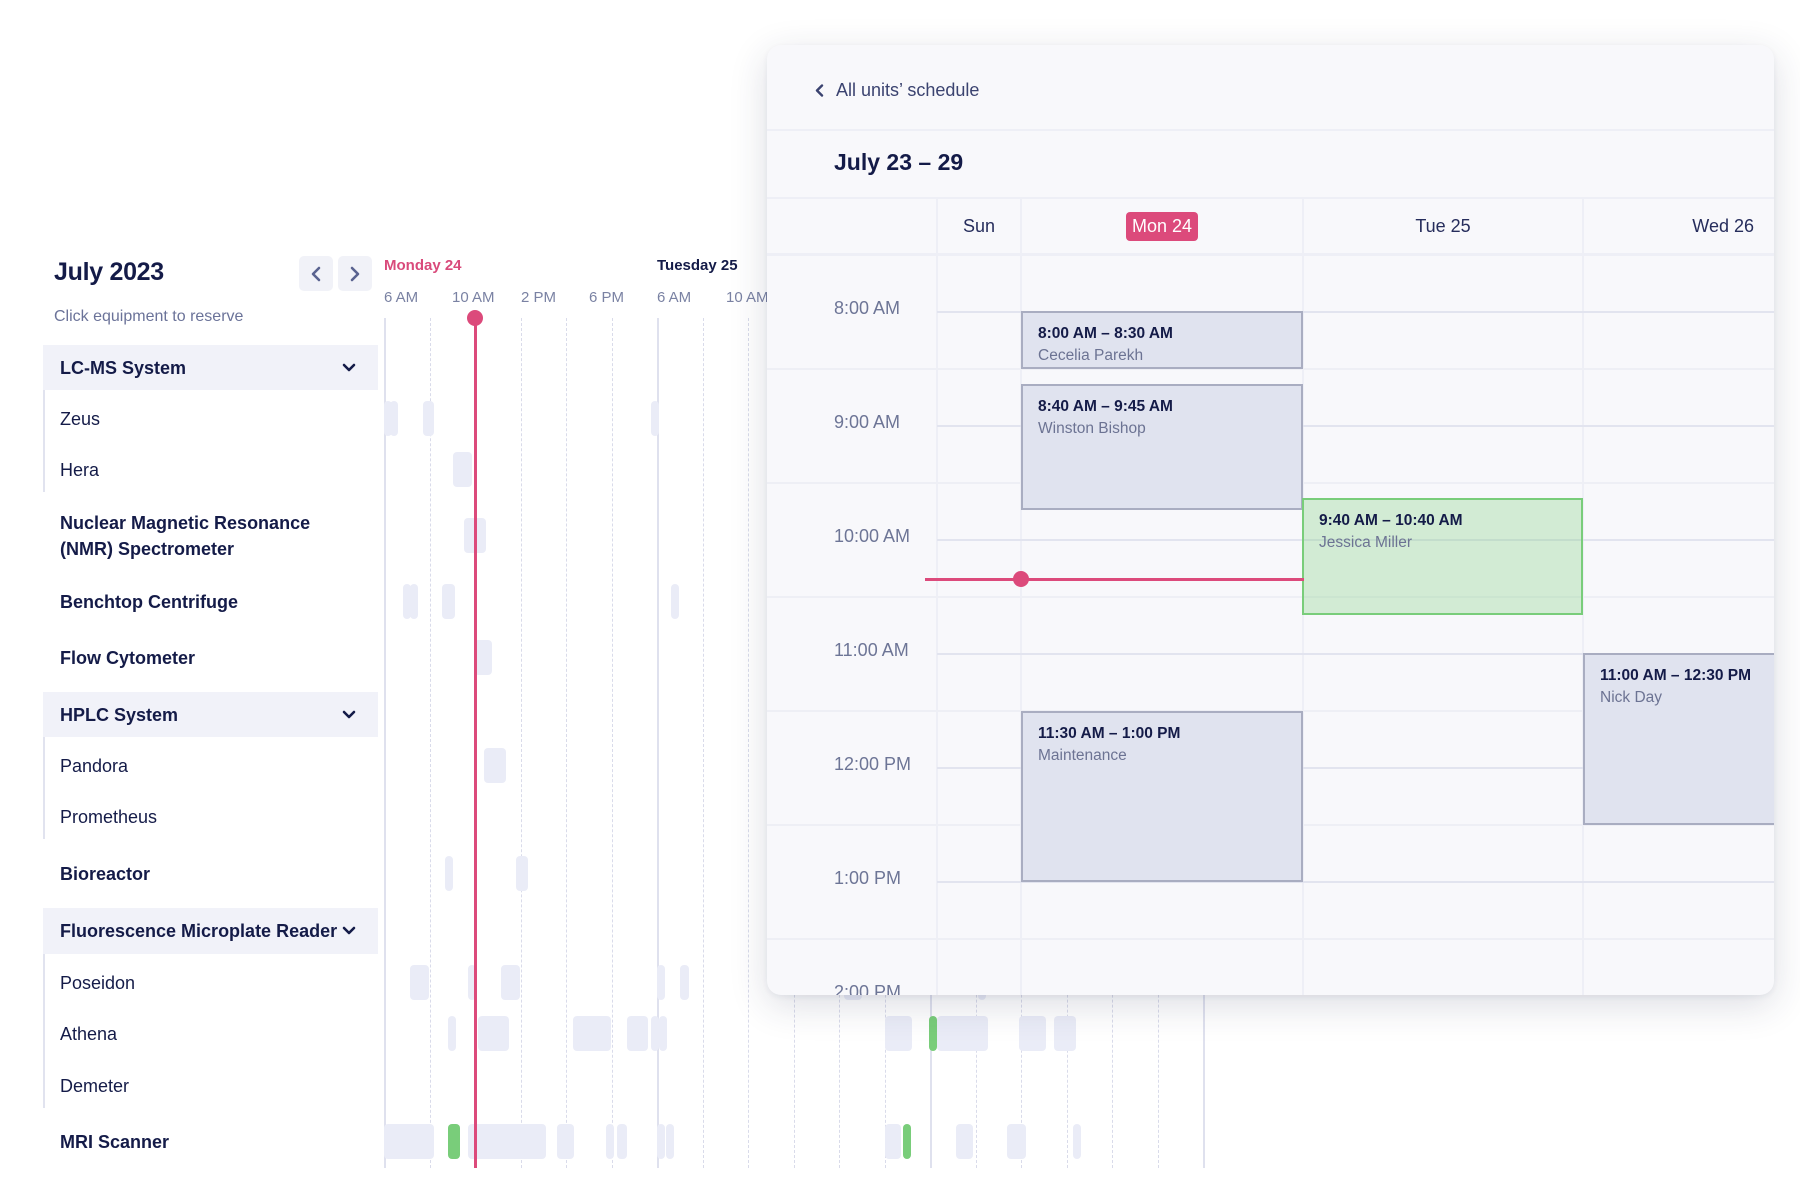 The width and height of the screenshot is (1800, 1183). What do you see at coordinates (210, 1086) in the screenshot?
I see `equipment-unit-demeter: Demeter` at bounding box center [210, 1086].